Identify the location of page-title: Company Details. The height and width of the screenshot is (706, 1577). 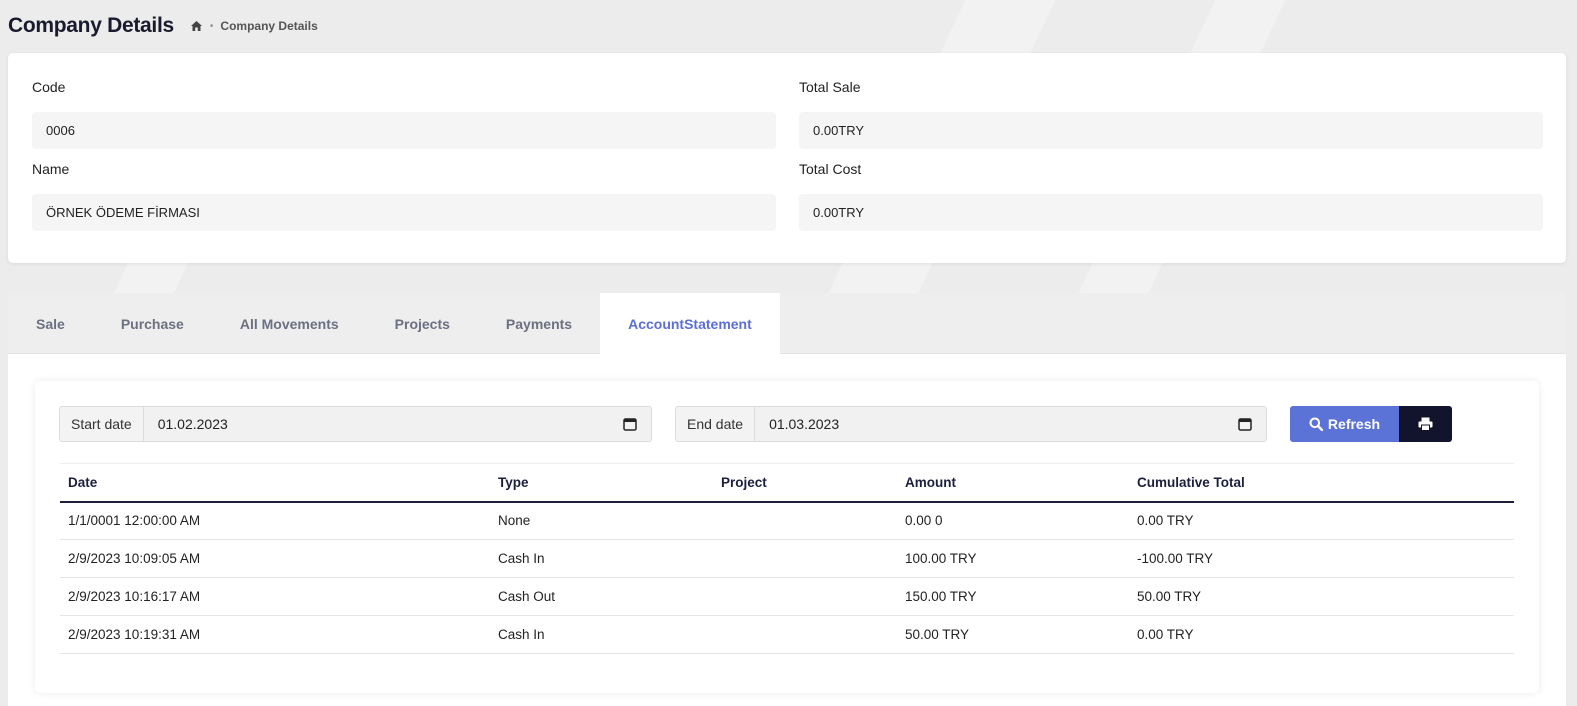
(91, 25).